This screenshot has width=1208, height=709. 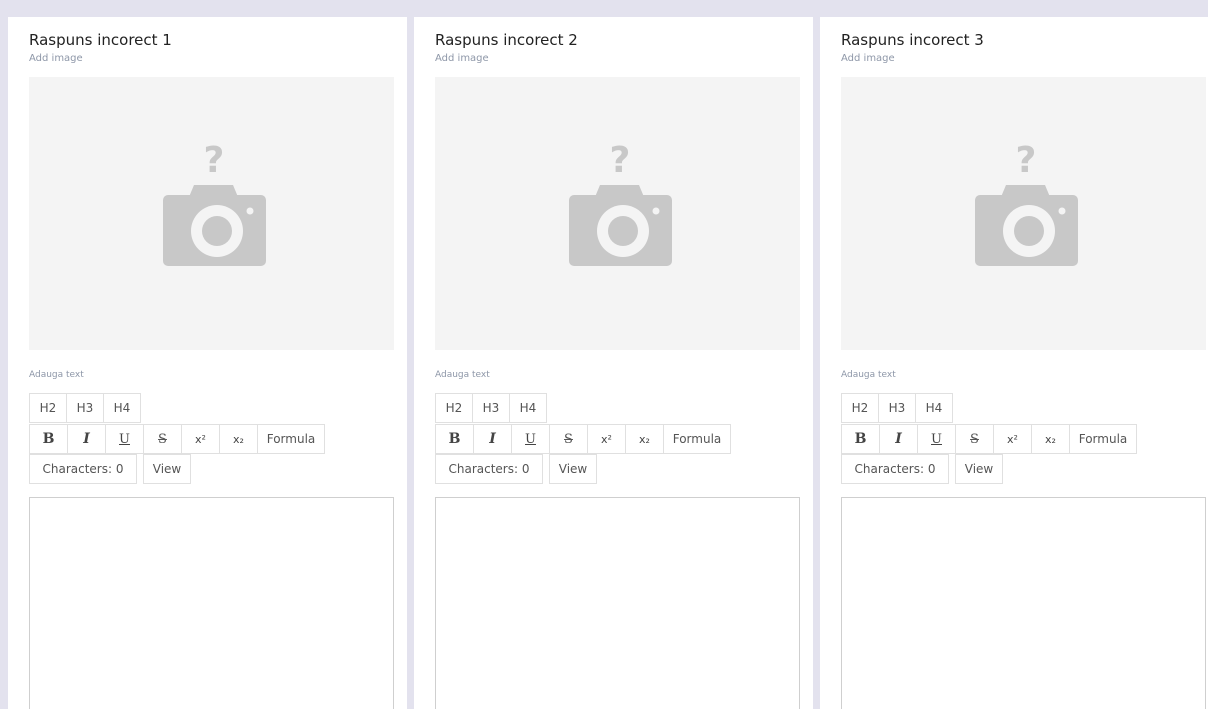 I want to click on card-title: Raspuns incorect 1, so click(x=100, y=40).